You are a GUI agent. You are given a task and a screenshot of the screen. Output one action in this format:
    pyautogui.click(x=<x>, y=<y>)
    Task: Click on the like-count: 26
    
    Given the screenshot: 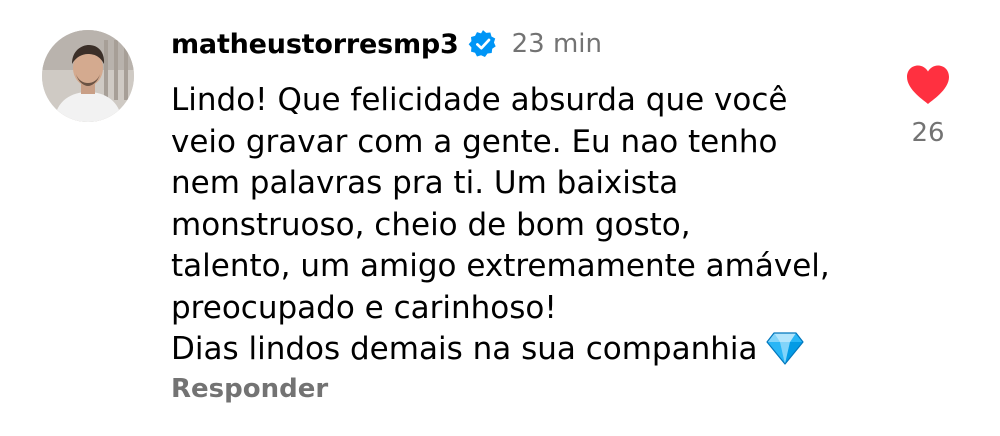 What is the action you would take?
    pyautogui.click(x=928, y=133)
    